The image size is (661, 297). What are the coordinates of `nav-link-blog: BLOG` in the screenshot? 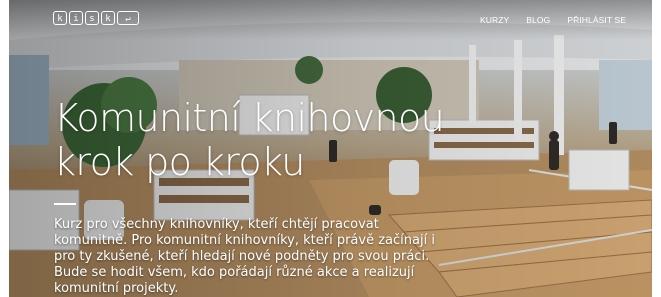 It's located at (538, 20).